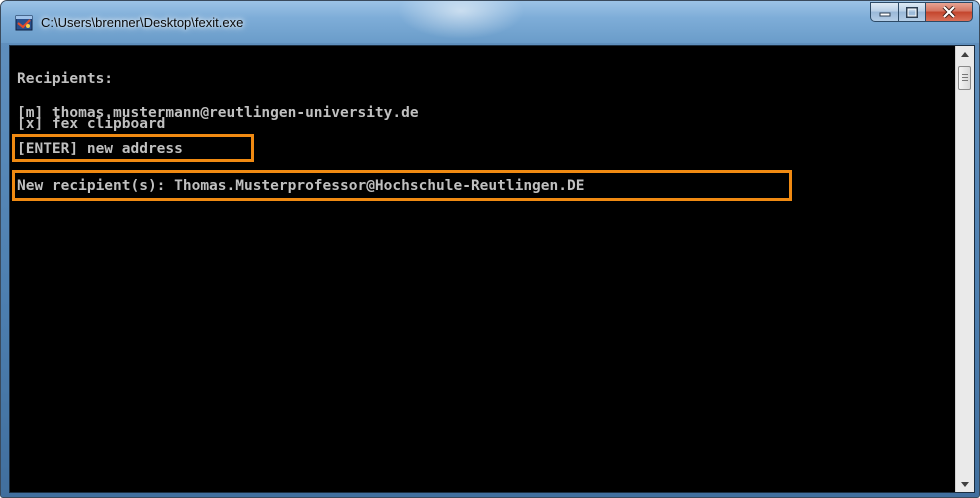 The width and height of the screenshot is (980, 498). What do you see at coordinates (402, 185) in the screenshot?
I see `highlight-box-new-recipient` at bounding box center [402, 185].